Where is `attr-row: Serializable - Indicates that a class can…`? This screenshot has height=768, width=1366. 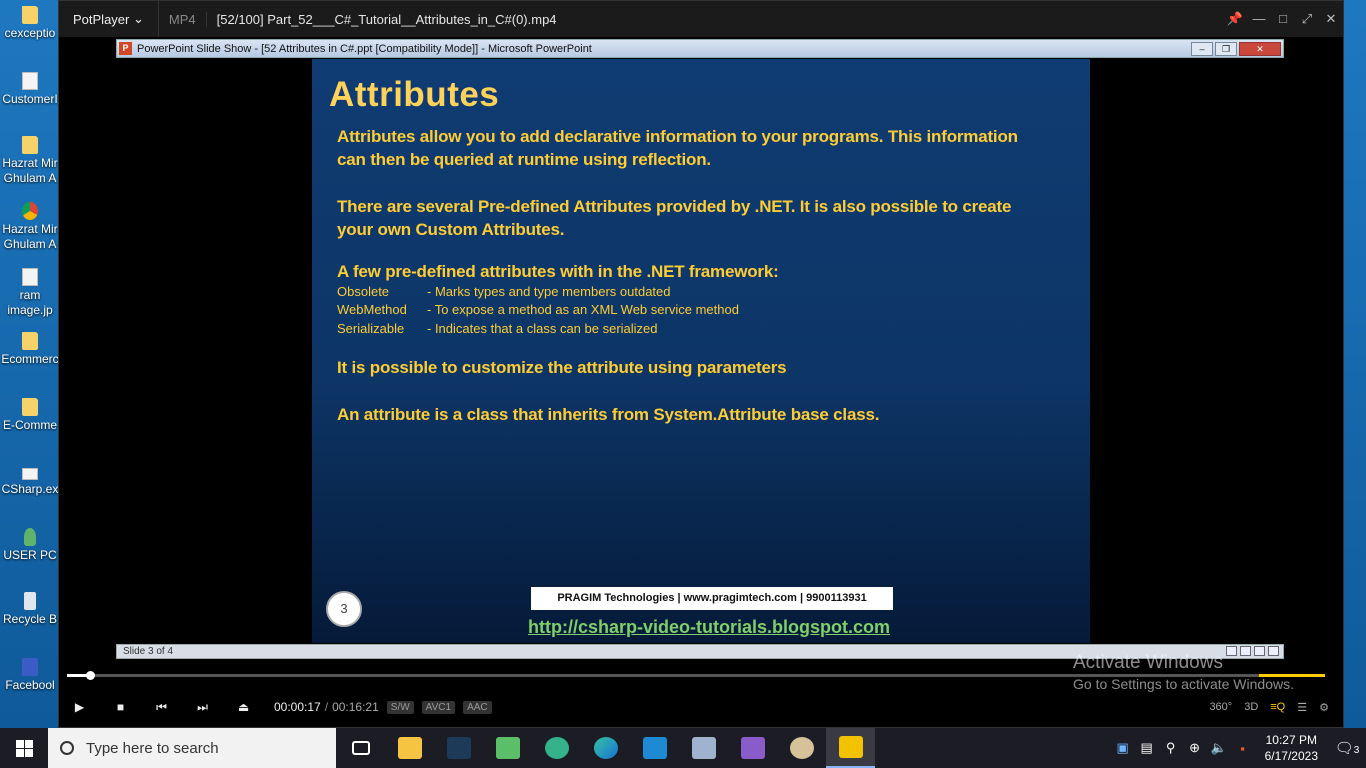 attr-row: Serializable - Indicates that a class can… is located at coordinates (497, 328).